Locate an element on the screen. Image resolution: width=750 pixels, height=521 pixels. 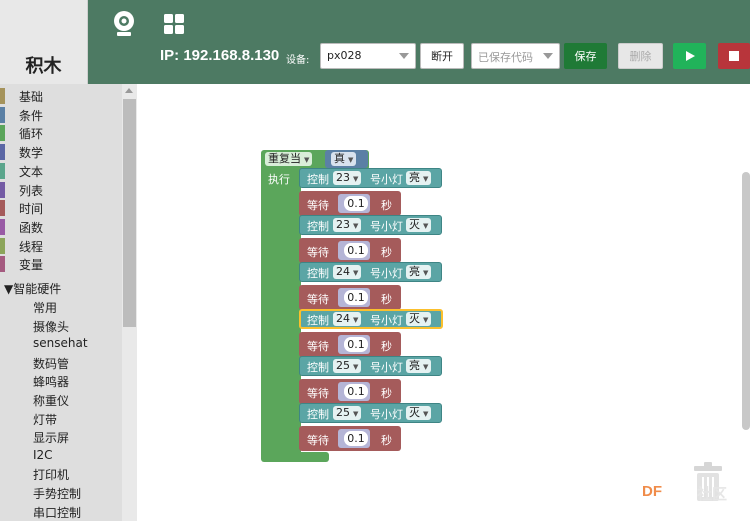
hardware-subcategory: 手势控制 is located at coordinates (57, 493).